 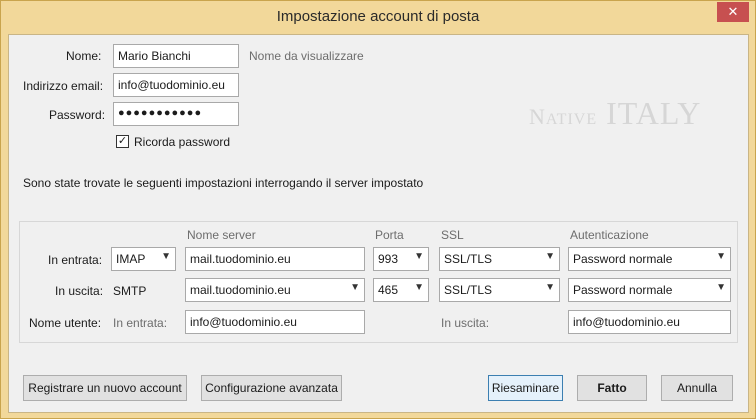 I want to click on outgoing-port-select: 465 ▼, so click(x=401, y=290).